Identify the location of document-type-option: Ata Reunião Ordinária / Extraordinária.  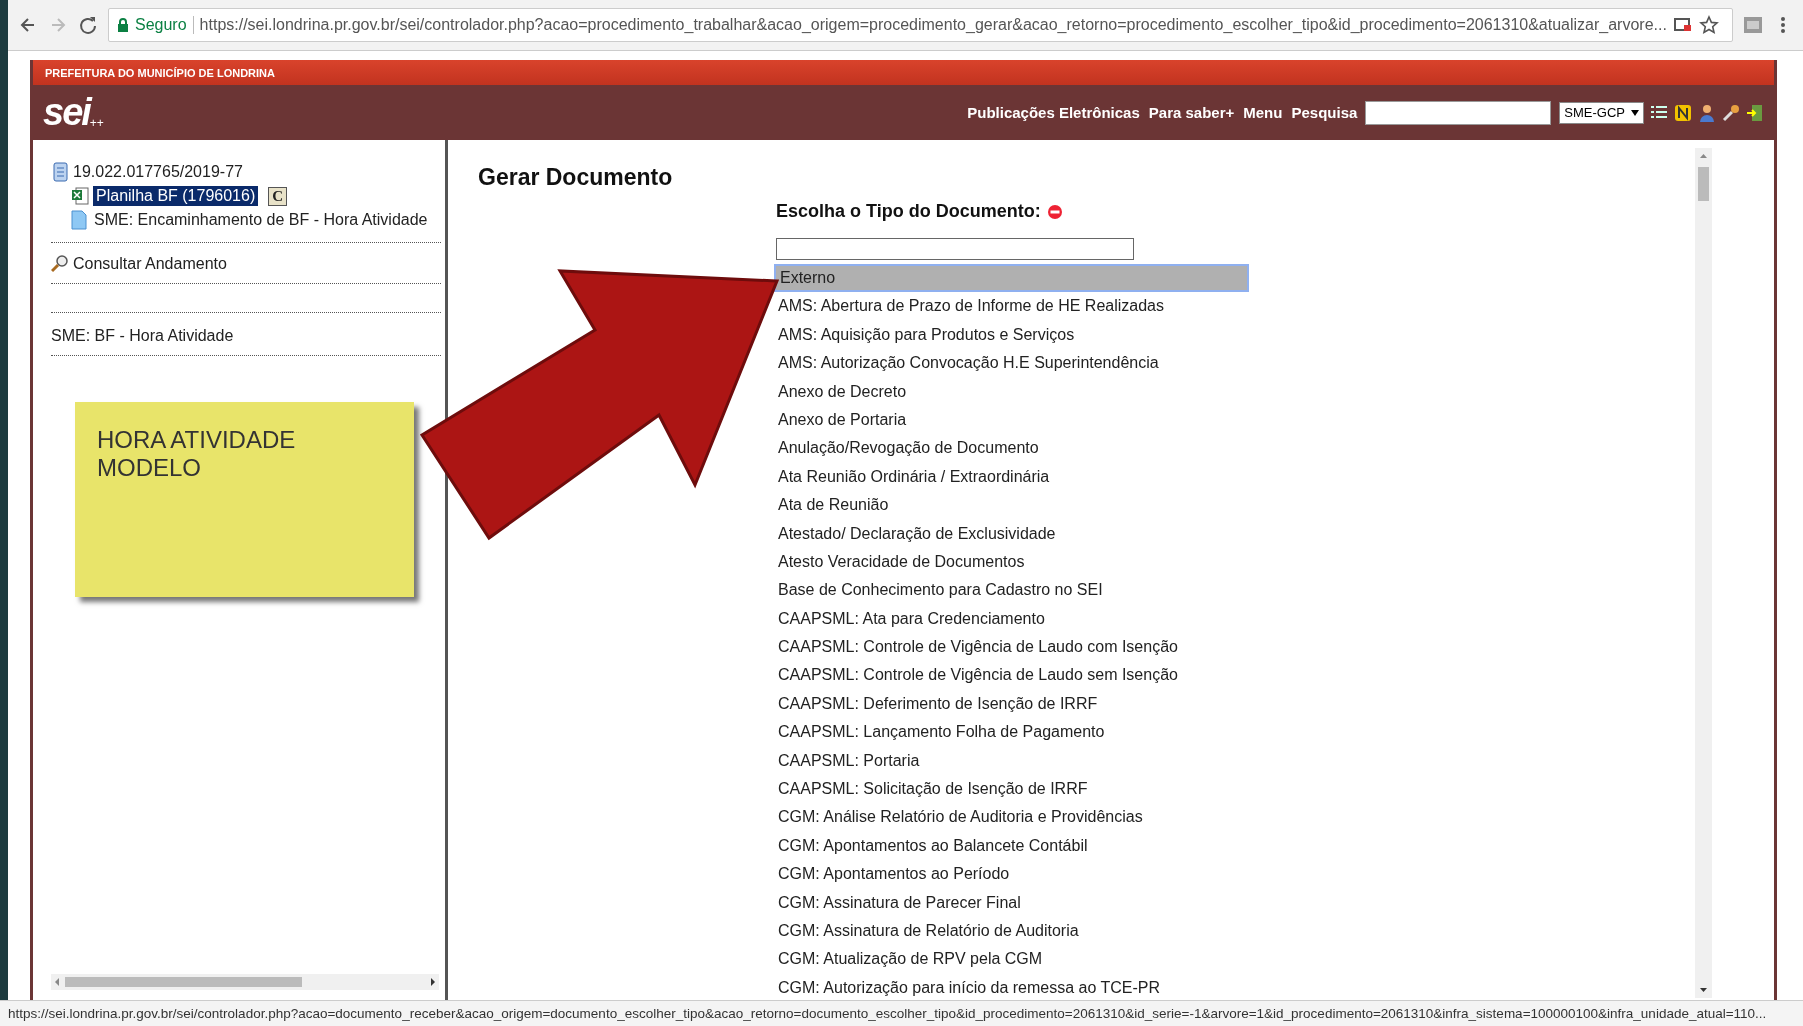
(1011, 477).